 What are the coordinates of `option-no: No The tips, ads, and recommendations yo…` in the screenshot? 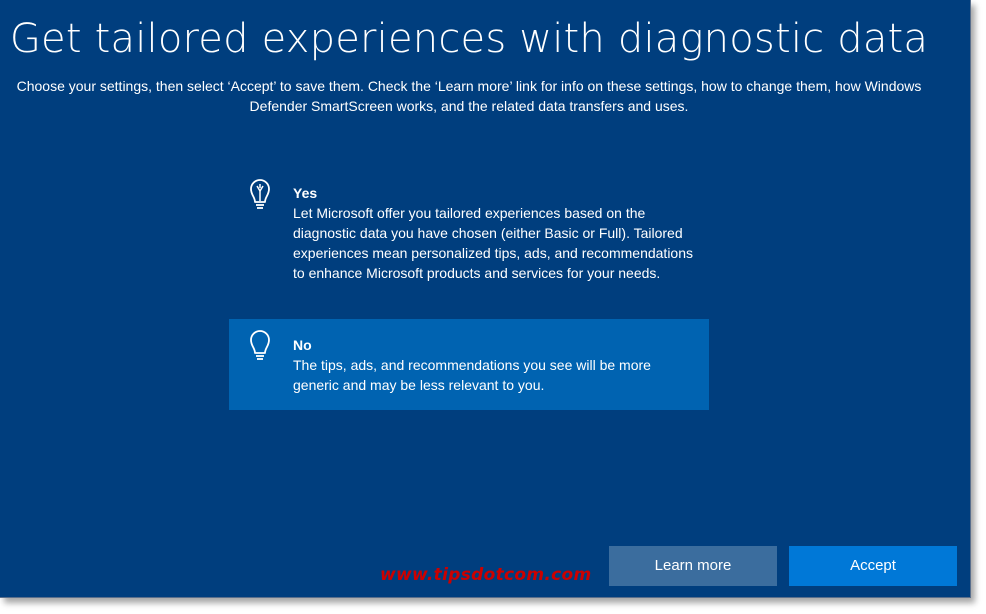 It's located at (469, 364).